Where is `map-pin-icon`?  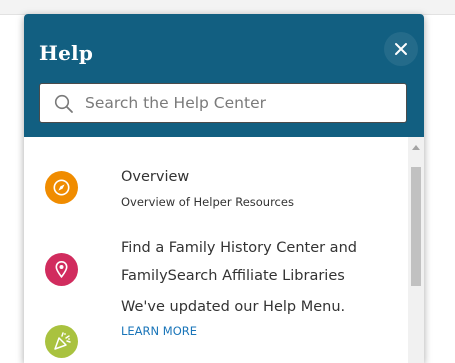
map-pin-icon is located at coordinates (61, 269).